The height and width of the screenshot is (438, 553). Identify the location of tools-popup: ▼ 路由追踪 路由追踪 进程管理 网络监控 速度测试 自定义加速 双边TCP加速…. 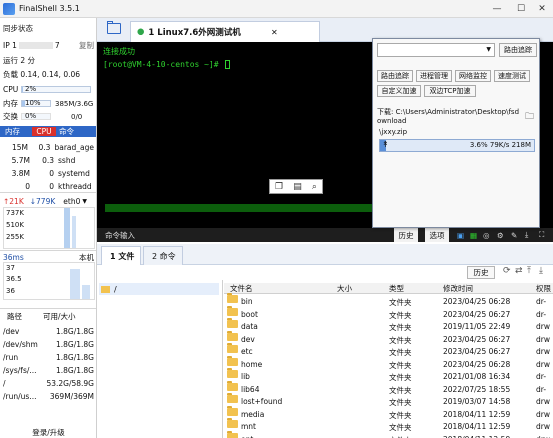
(456, 133).